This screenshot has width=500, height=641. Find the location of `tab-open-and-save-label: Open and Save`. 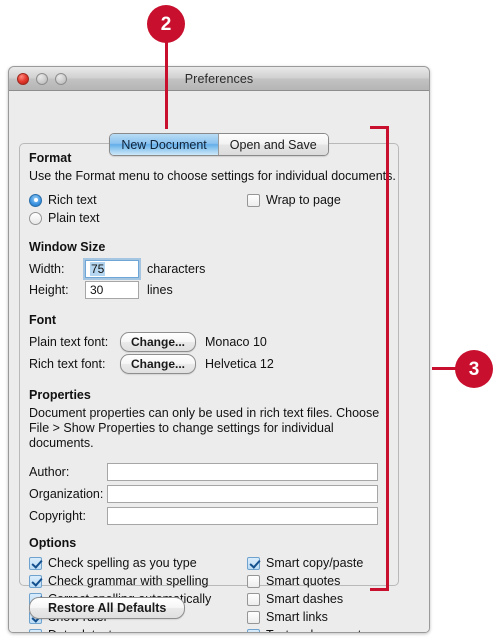

tab-open-and-save-label: Open and Save is located at coordinates (273, 144).